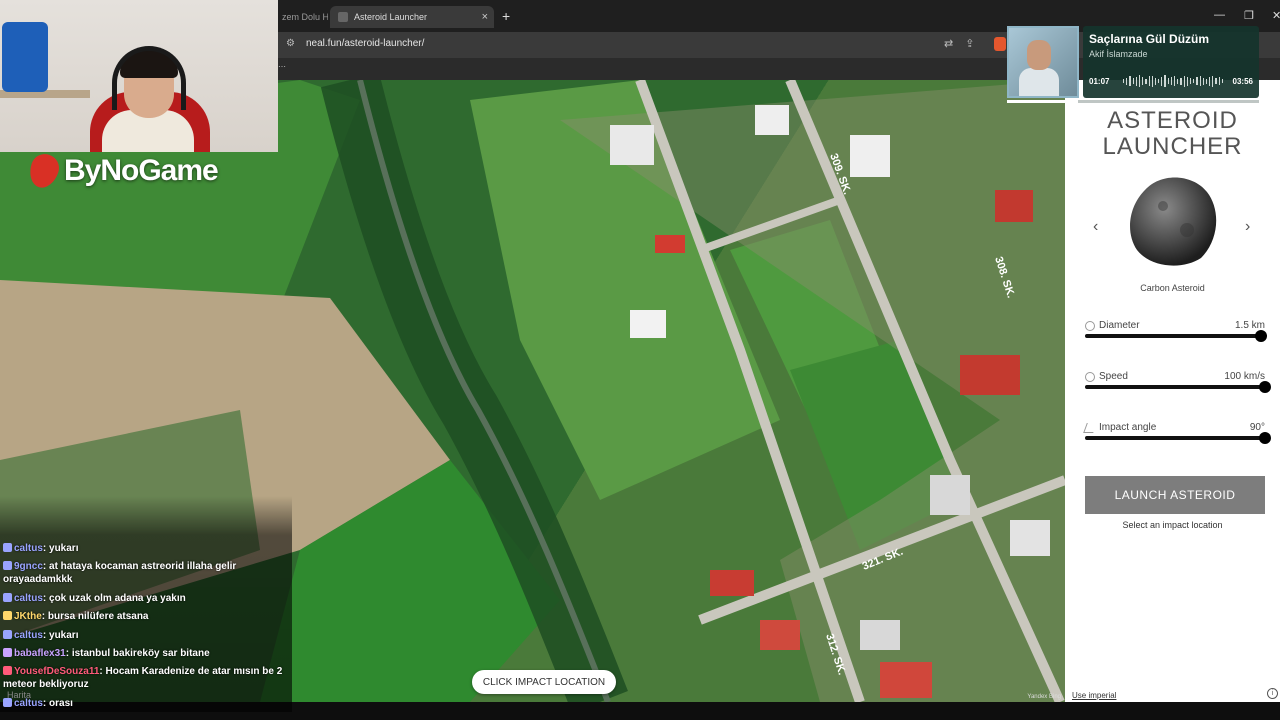 This screenshot has height=720, width=1280. I want to click on chat-username: JKthe, so click(28, 616).